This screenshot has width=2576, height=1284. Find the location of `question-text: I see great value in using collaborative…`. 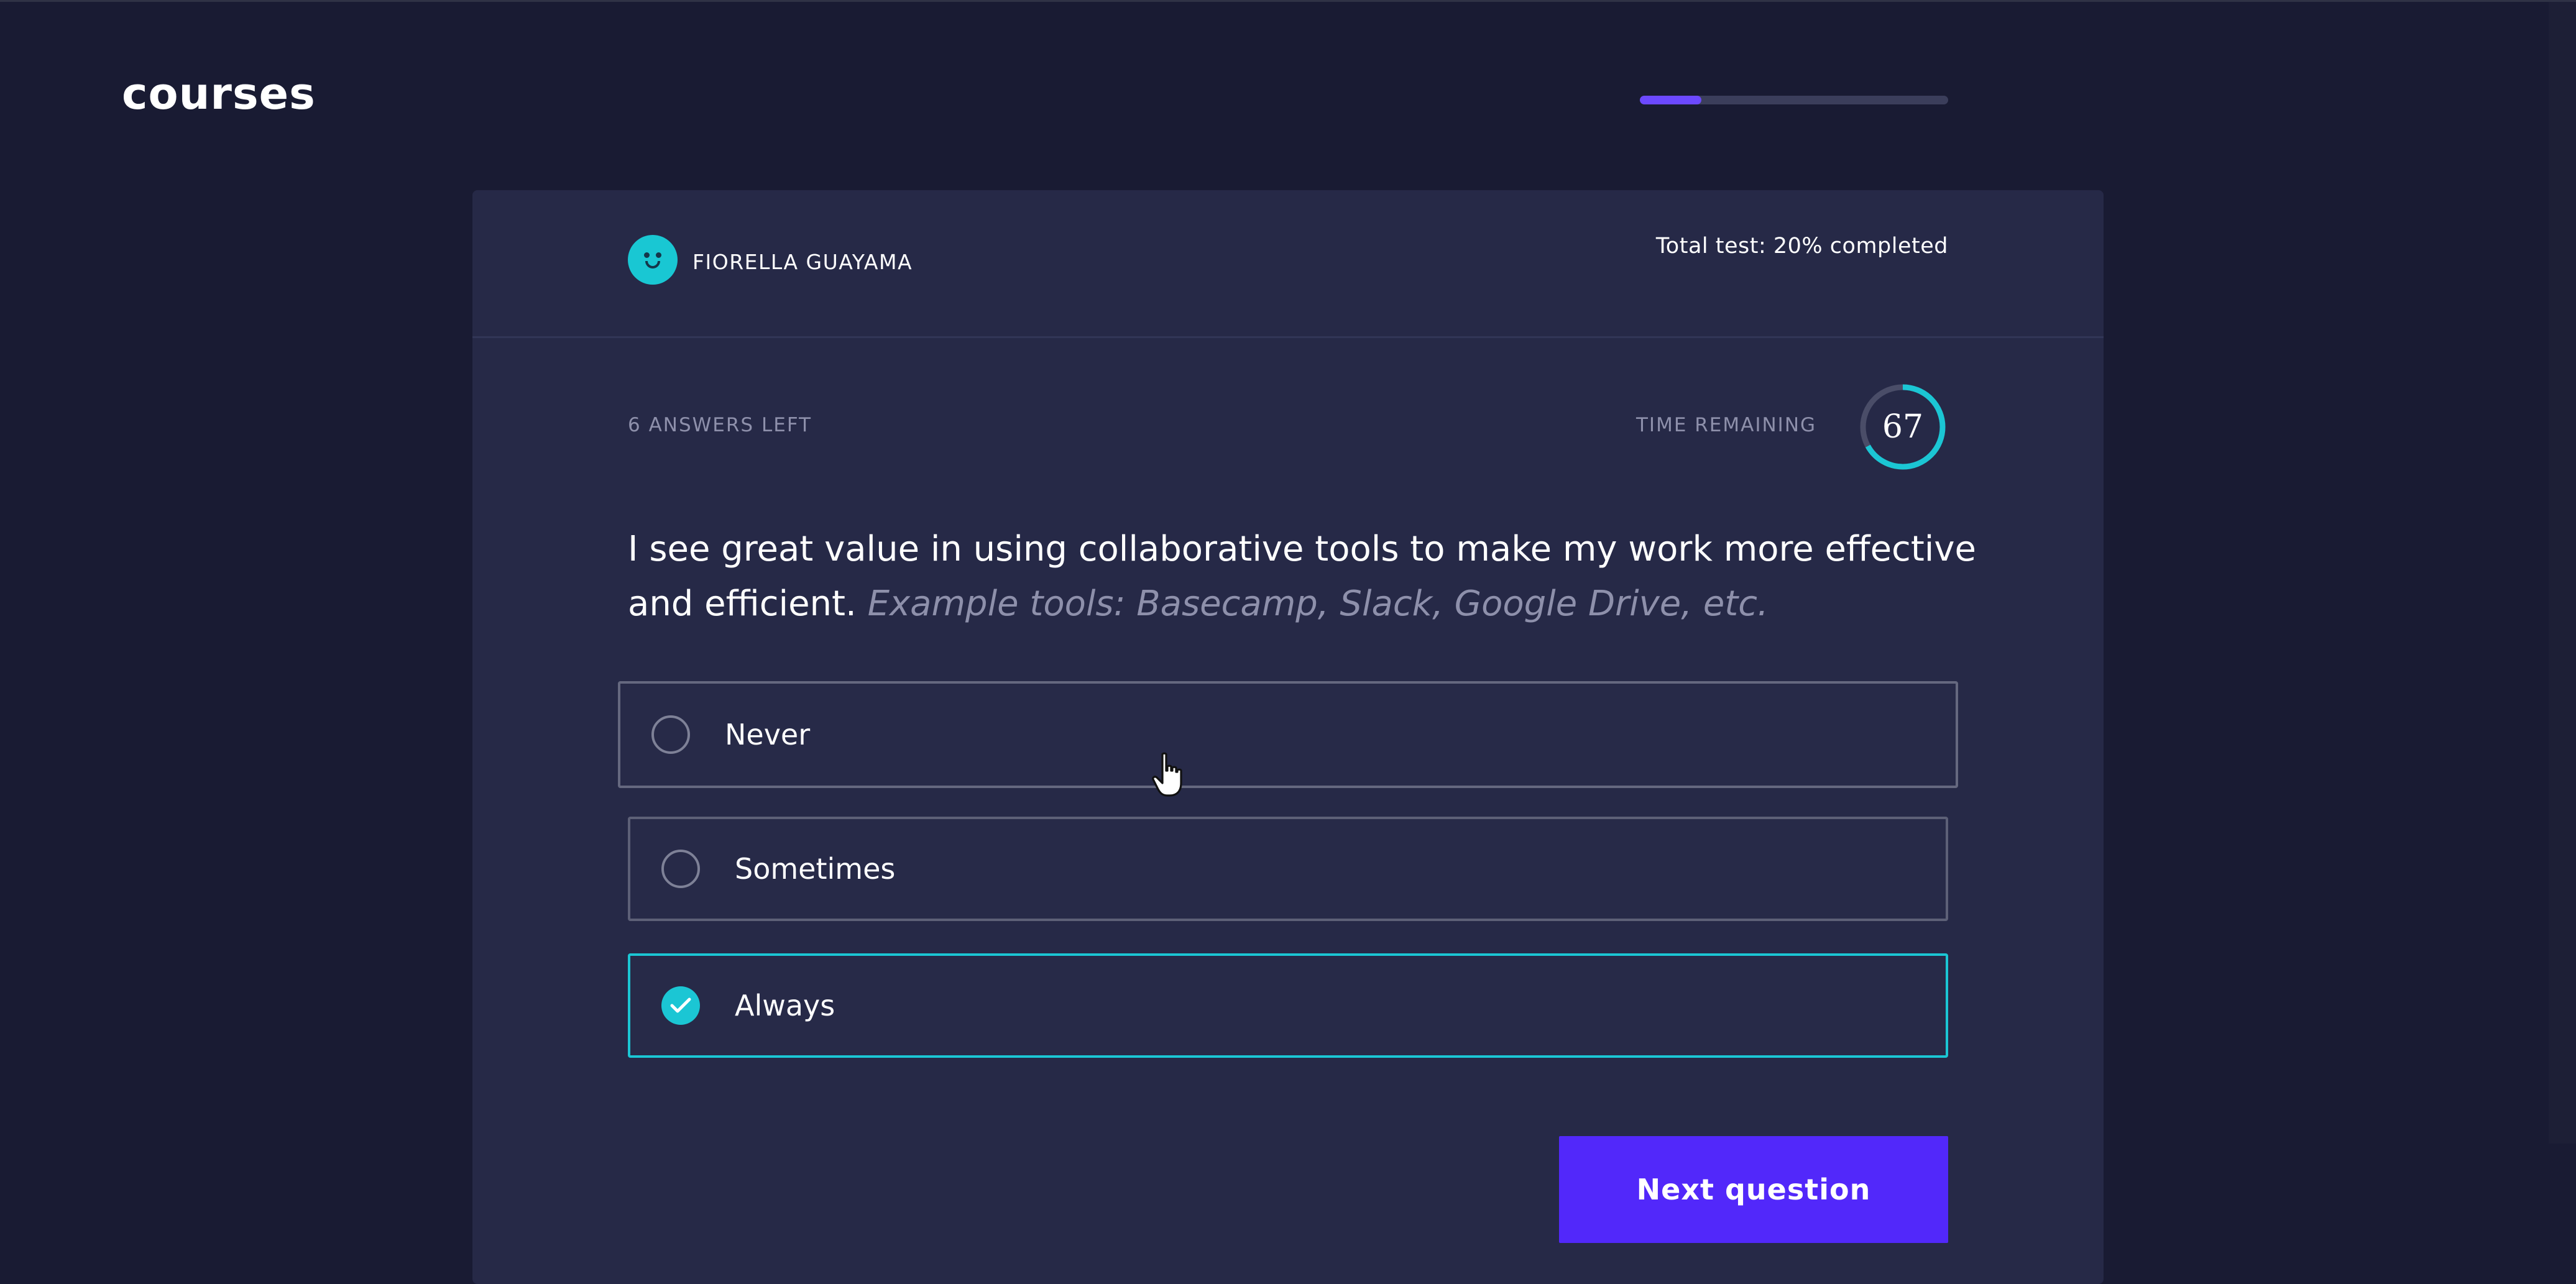

question-text: I see great value in using collaborative… is located at coordinates (1311, 576).